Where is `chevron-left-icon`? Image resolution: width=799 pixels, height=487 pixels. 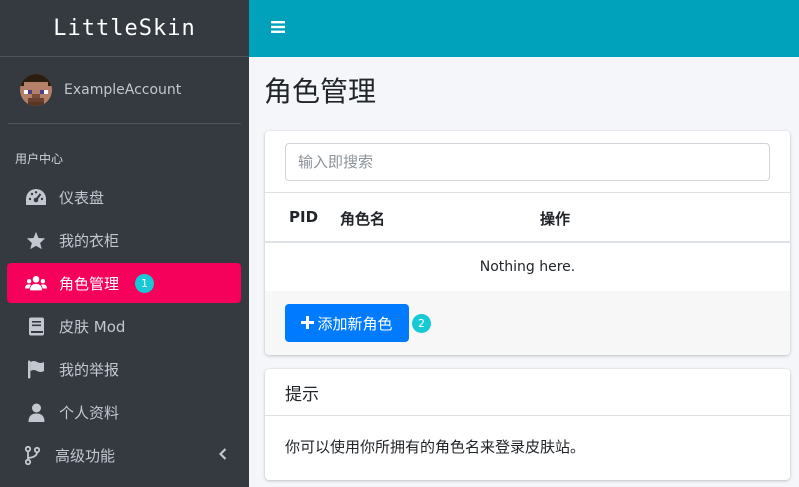 chevron-left-icon is located at coordinates (222, 456).